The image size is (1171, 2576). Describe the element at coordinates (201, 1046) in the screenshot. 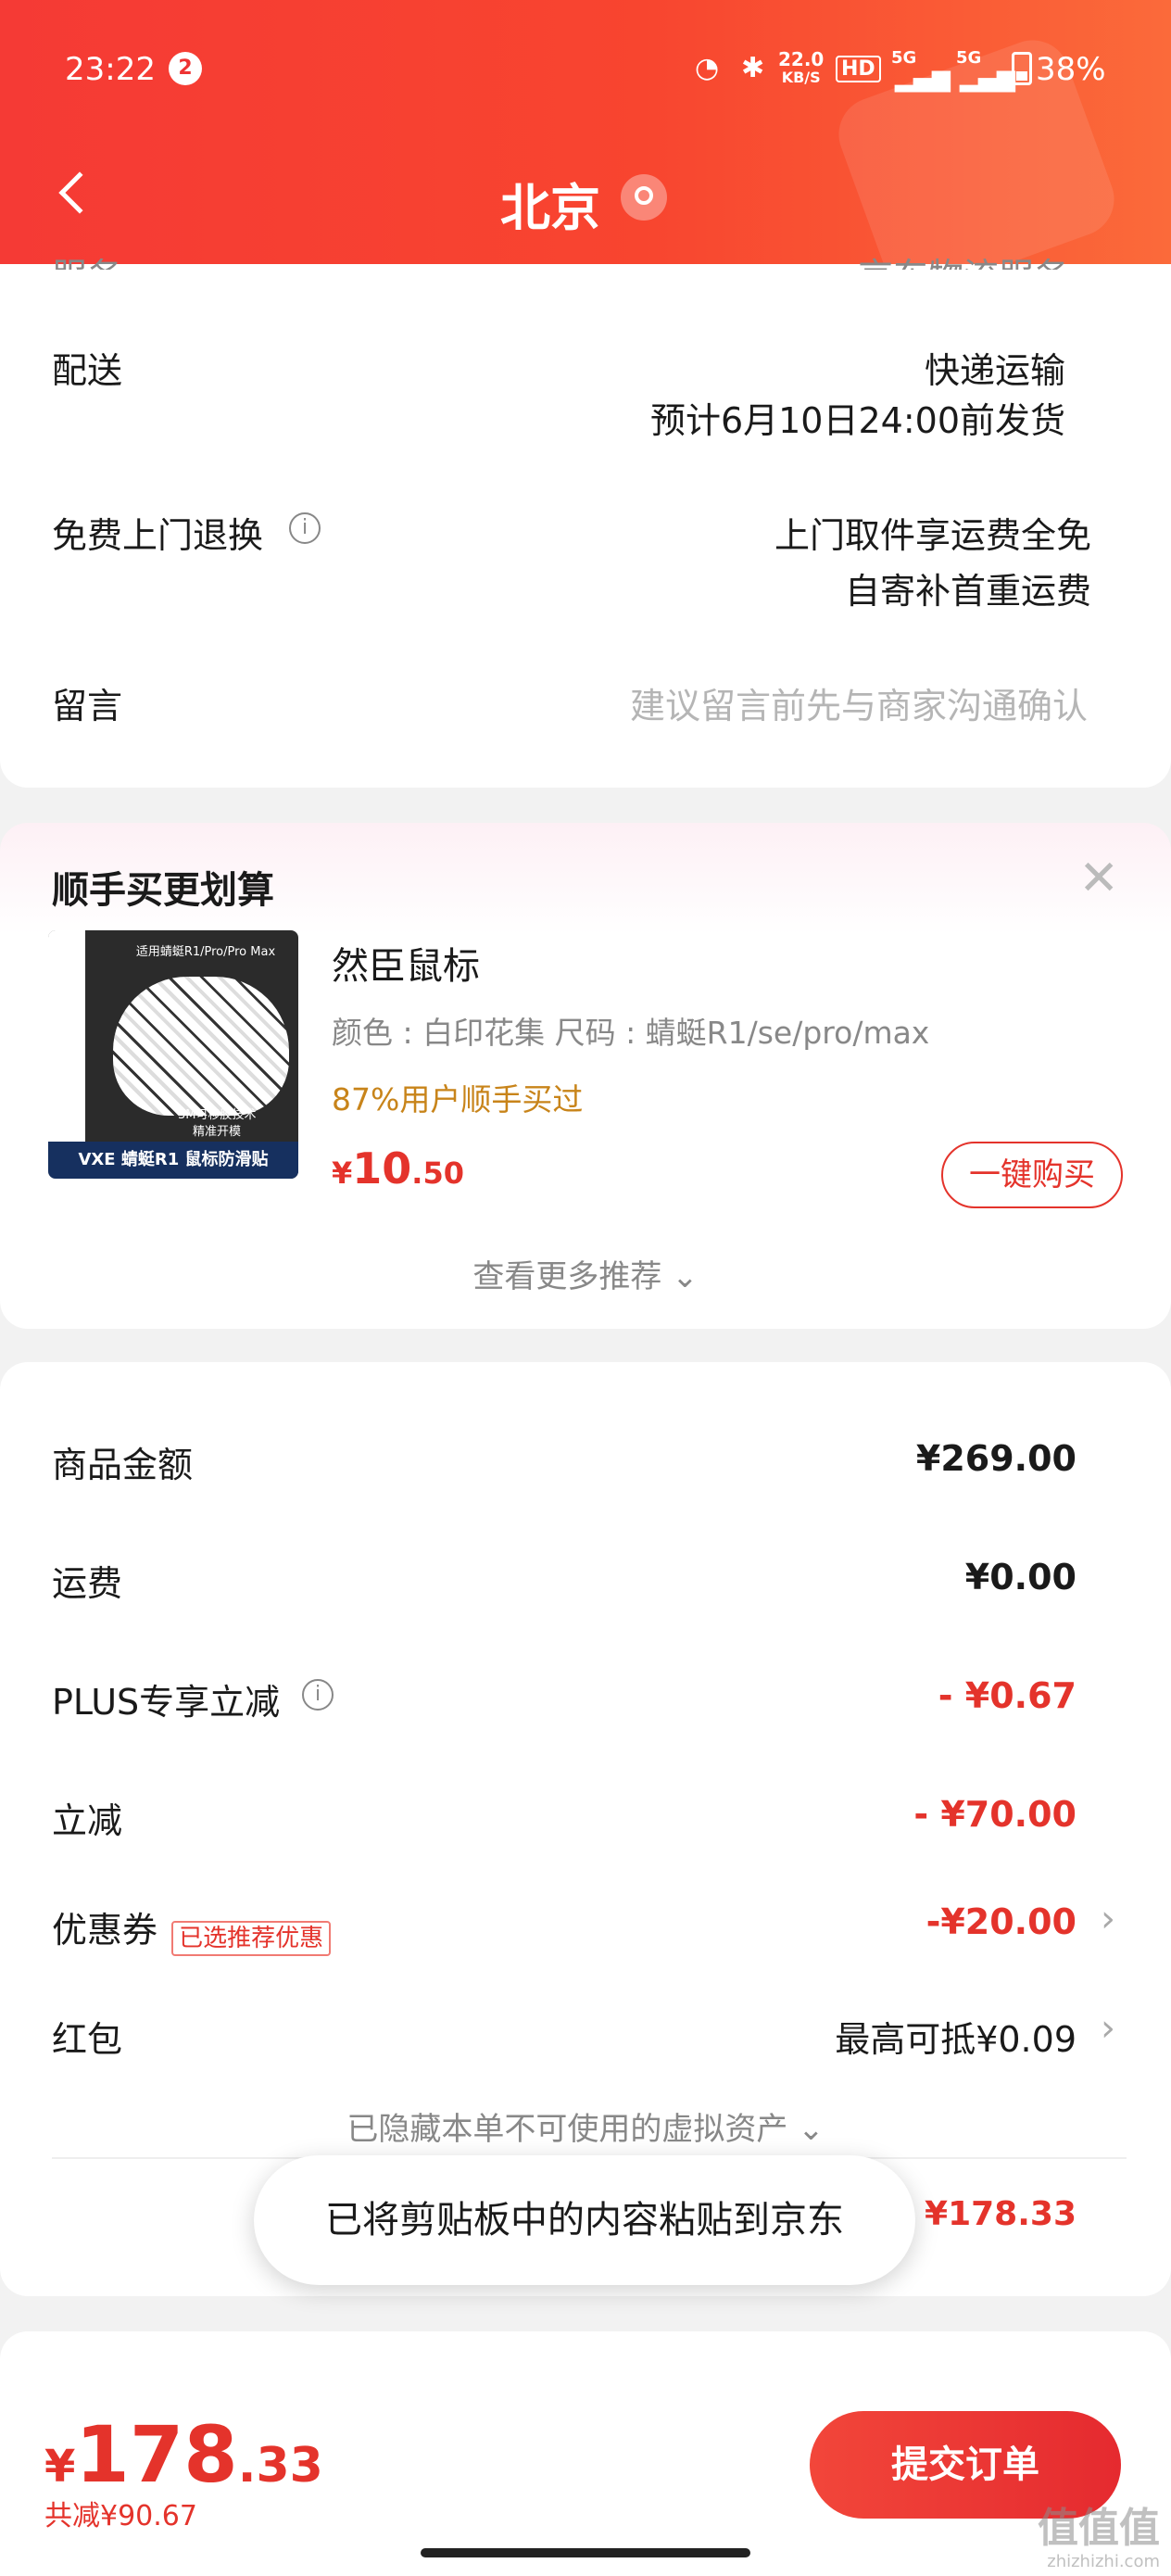

I see `mouse-shape` at that location.